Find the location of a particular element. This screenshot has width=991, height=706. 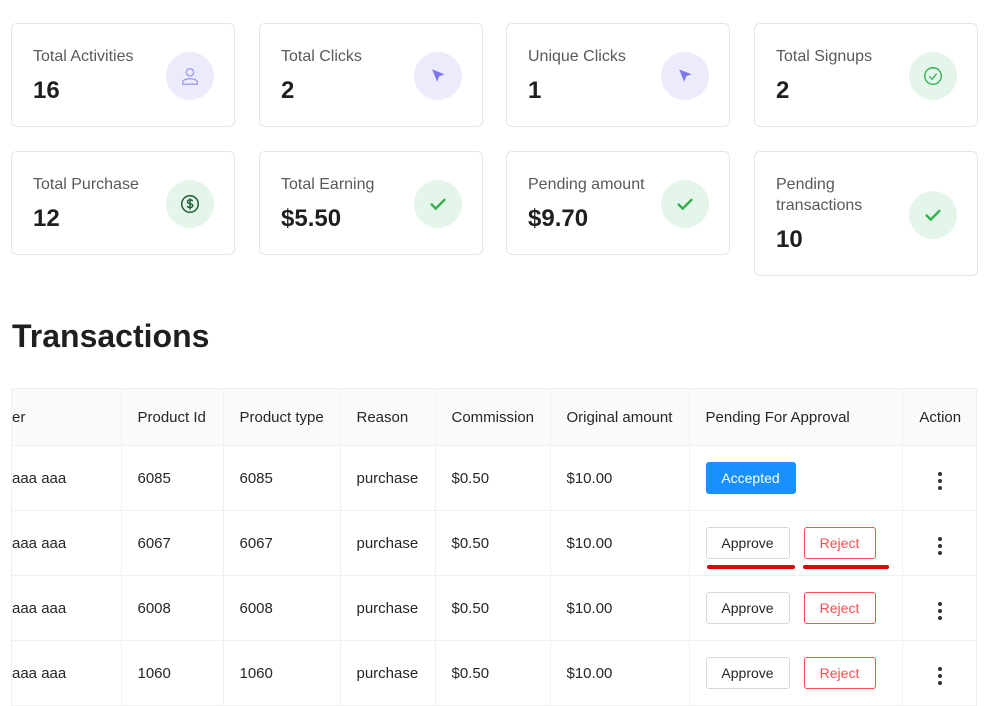

user-icon is located at coordinates (190, 76).